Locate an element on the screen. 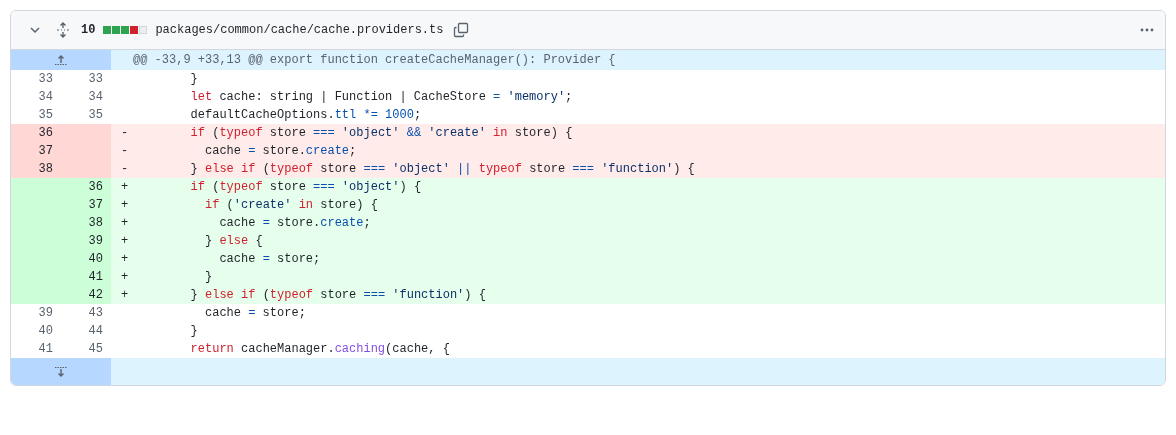  code-line: } else { is located at coordinates (233, 241).